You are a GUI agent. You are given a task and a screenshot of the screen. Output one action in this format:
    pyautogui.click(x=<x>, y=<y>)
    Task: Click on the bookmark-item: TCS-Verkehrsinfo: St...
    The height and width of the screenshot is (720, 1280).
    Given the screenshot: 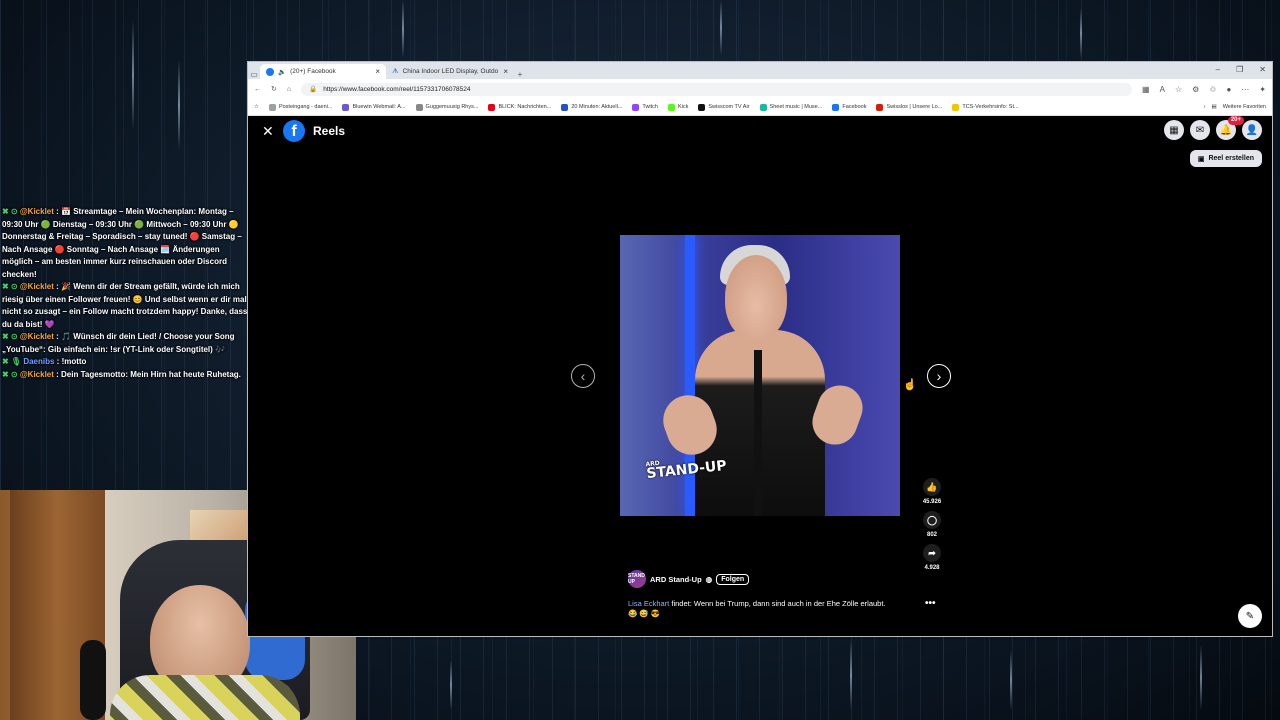 What is the action you would take?
    pyautogui.click(x=985, y=107)
    